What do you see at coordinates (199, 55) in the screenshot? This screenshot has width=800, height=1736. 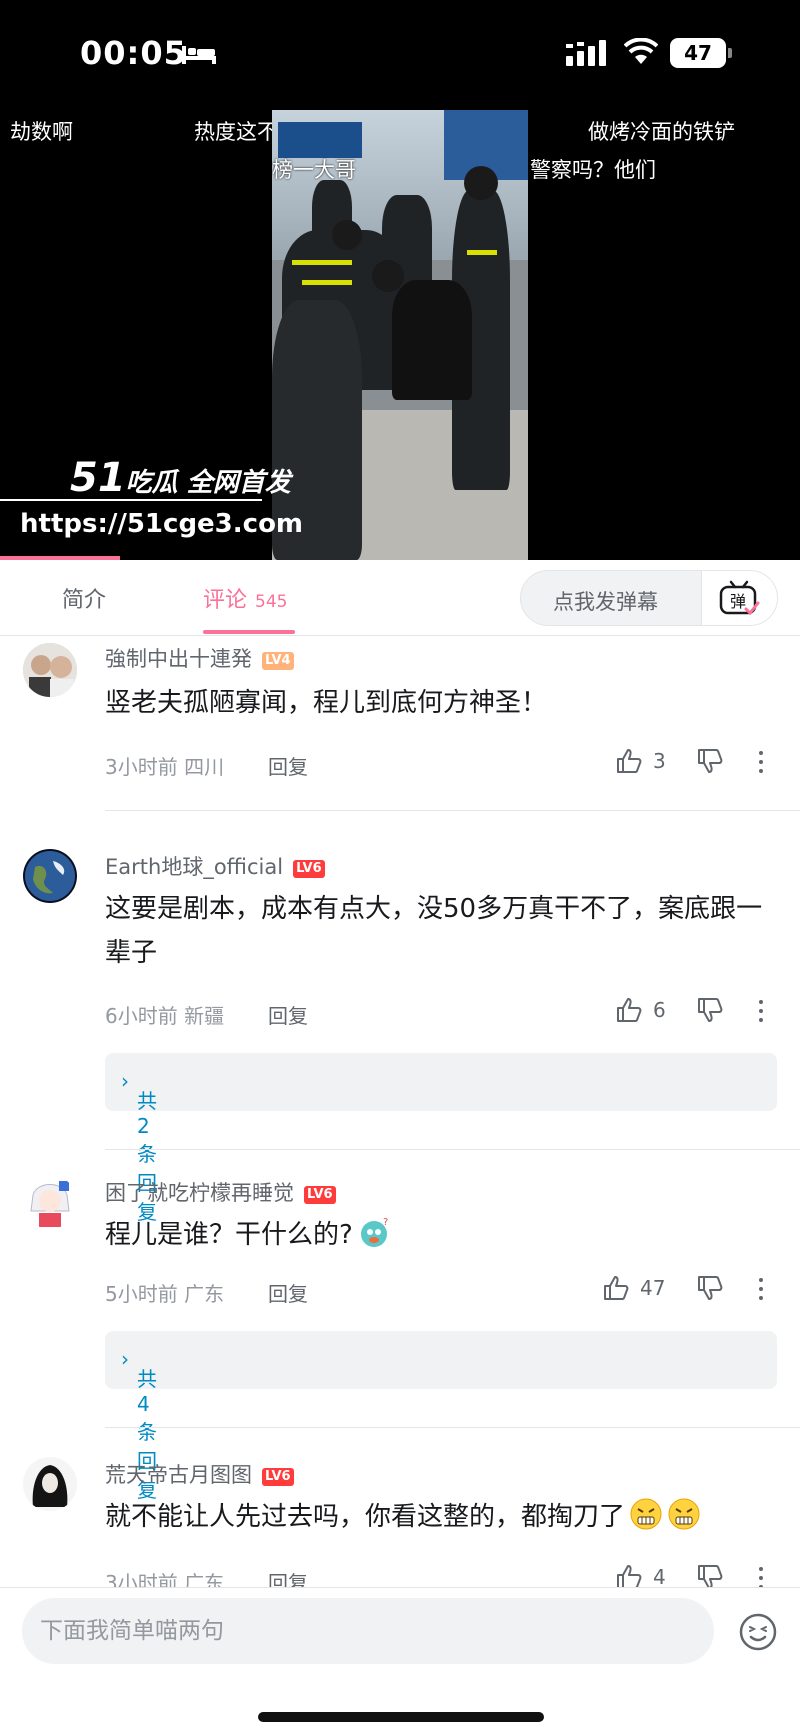 I see `sleep-bed-icon` at bounding box center [199, 55].